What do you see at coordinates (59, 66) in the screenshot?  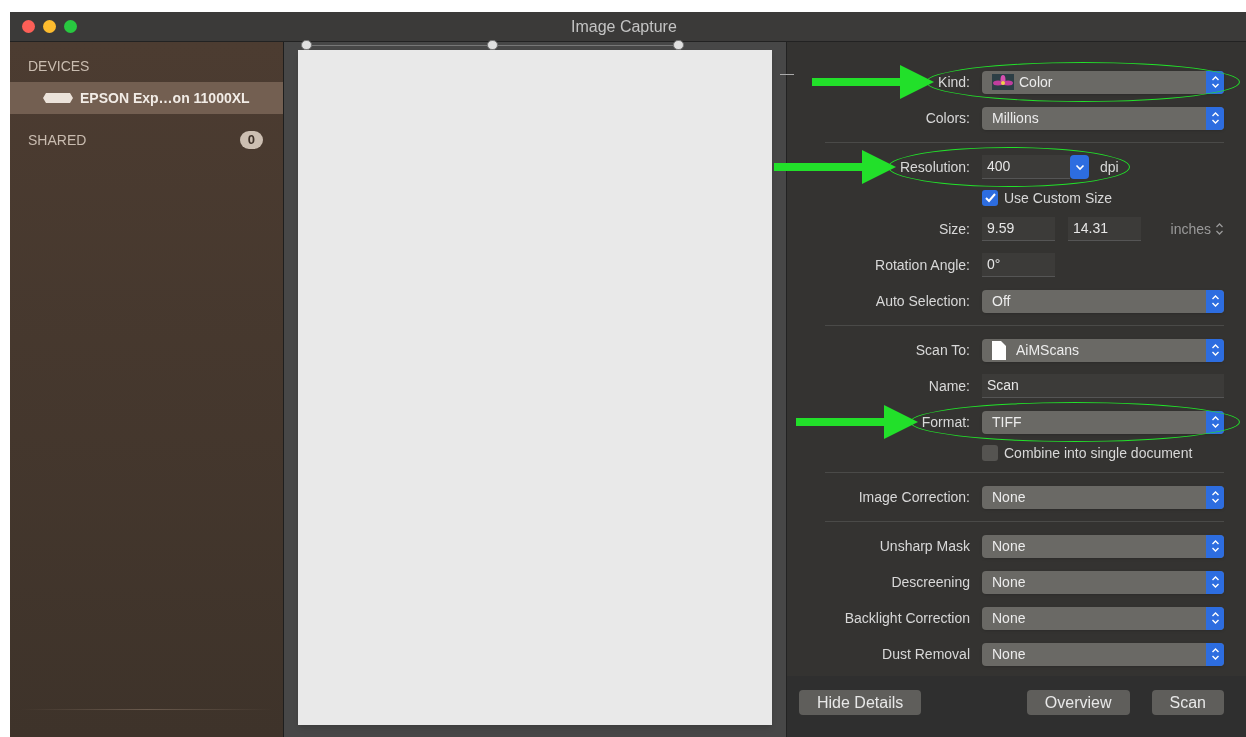 I see `section-header: DEVICES` at bounding box center [59, 66].